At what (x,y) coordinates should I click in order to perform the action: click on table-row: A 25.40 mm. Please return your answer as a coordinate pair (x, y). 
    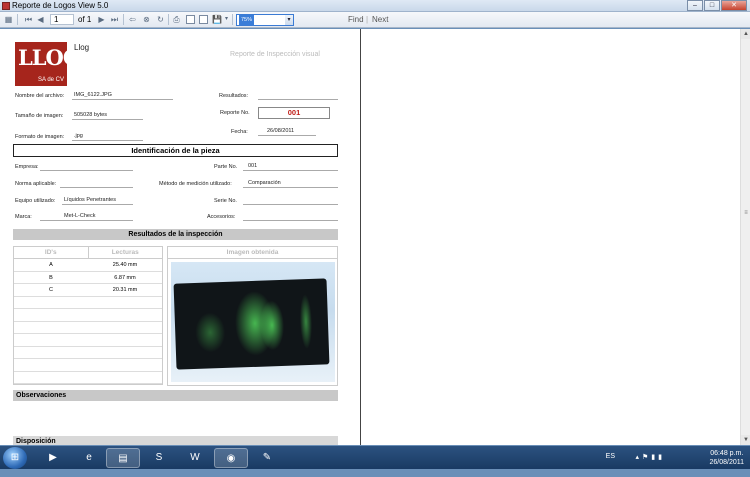
    Looking at the image, I should click on (88, 265).